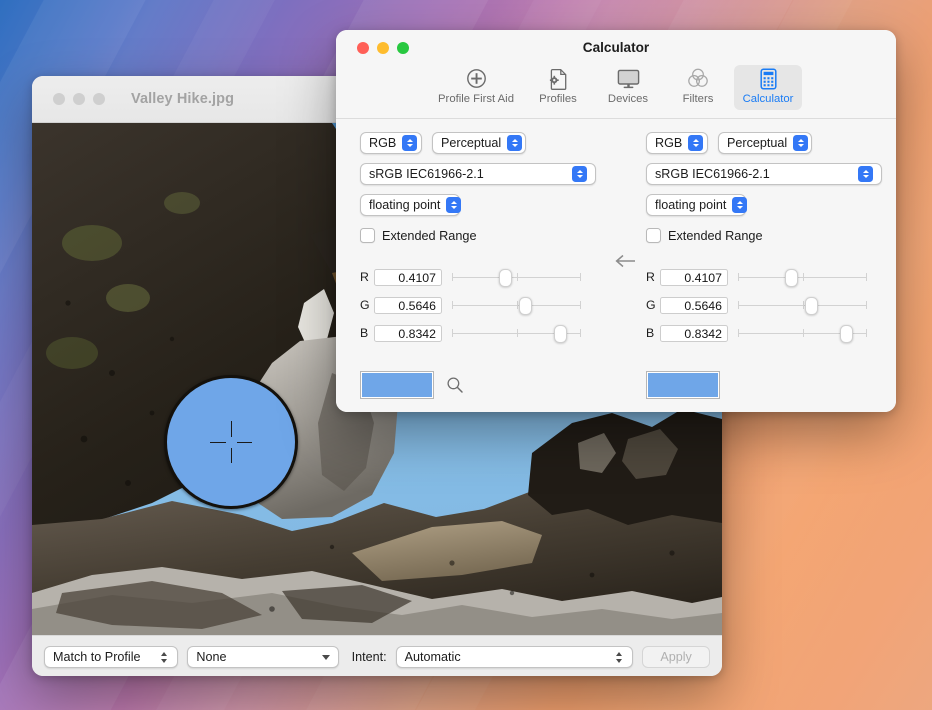 The image size is (932, 710). What do you see at coordinates (397, 385) in the screenshot?
I see `left-color-swatch` at bounding box center [397, 385].